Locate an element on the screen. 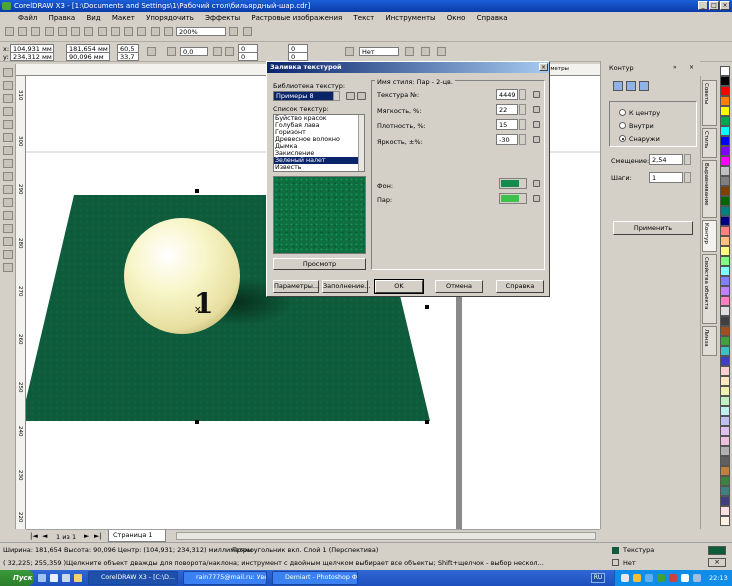 Image resolution: width=732 pixels, height=586 pixels. docker-close-icon: × is located at coordinates (693, 67).